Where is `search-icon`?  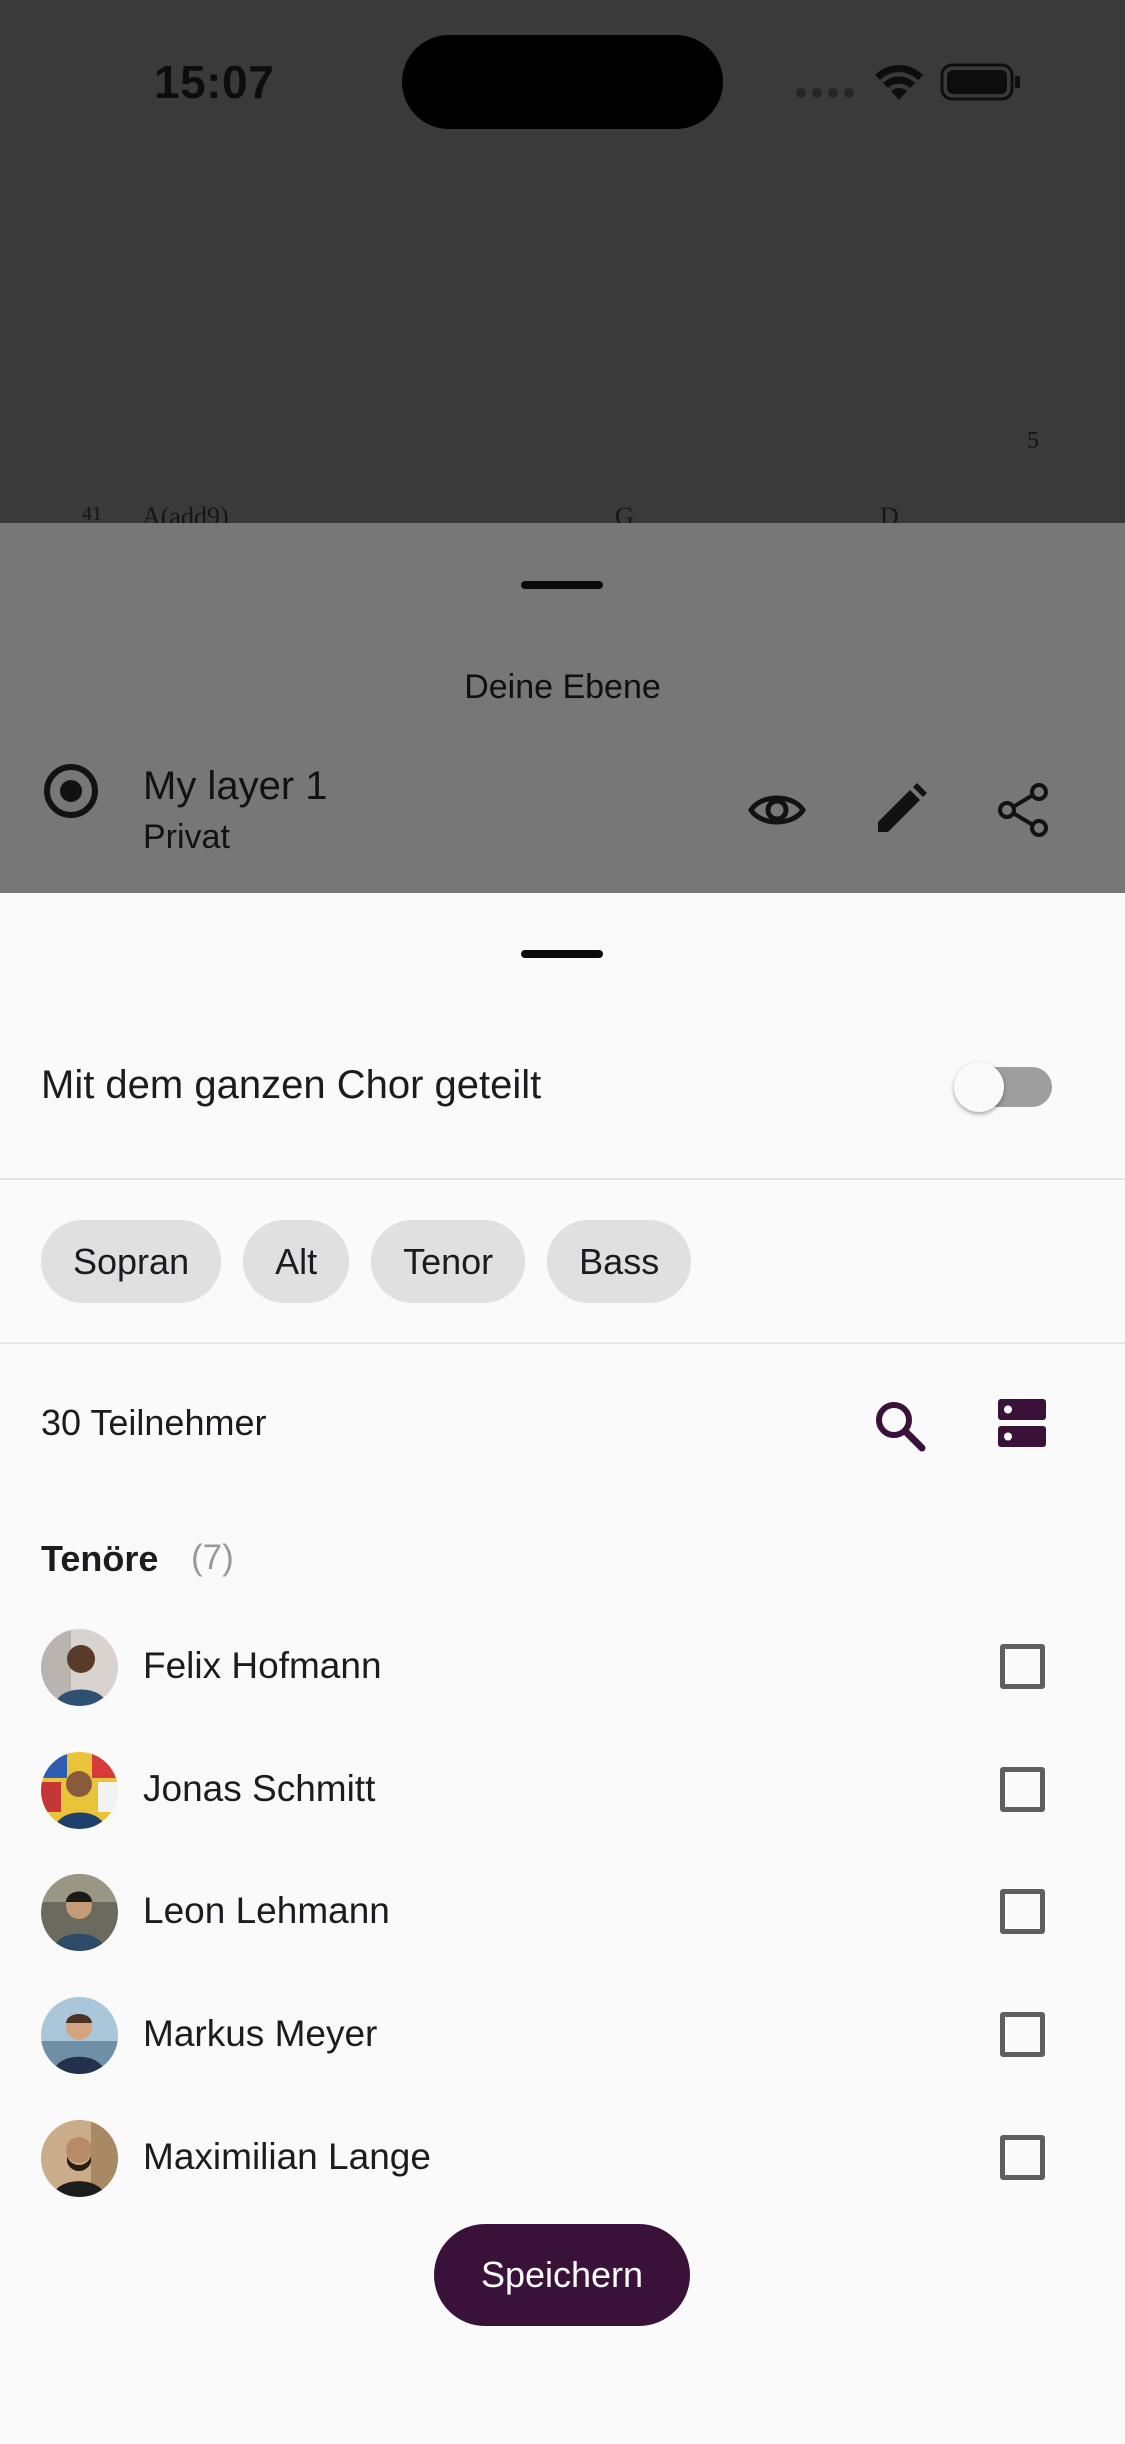 search-icon is located at coordinates (900, 1426).